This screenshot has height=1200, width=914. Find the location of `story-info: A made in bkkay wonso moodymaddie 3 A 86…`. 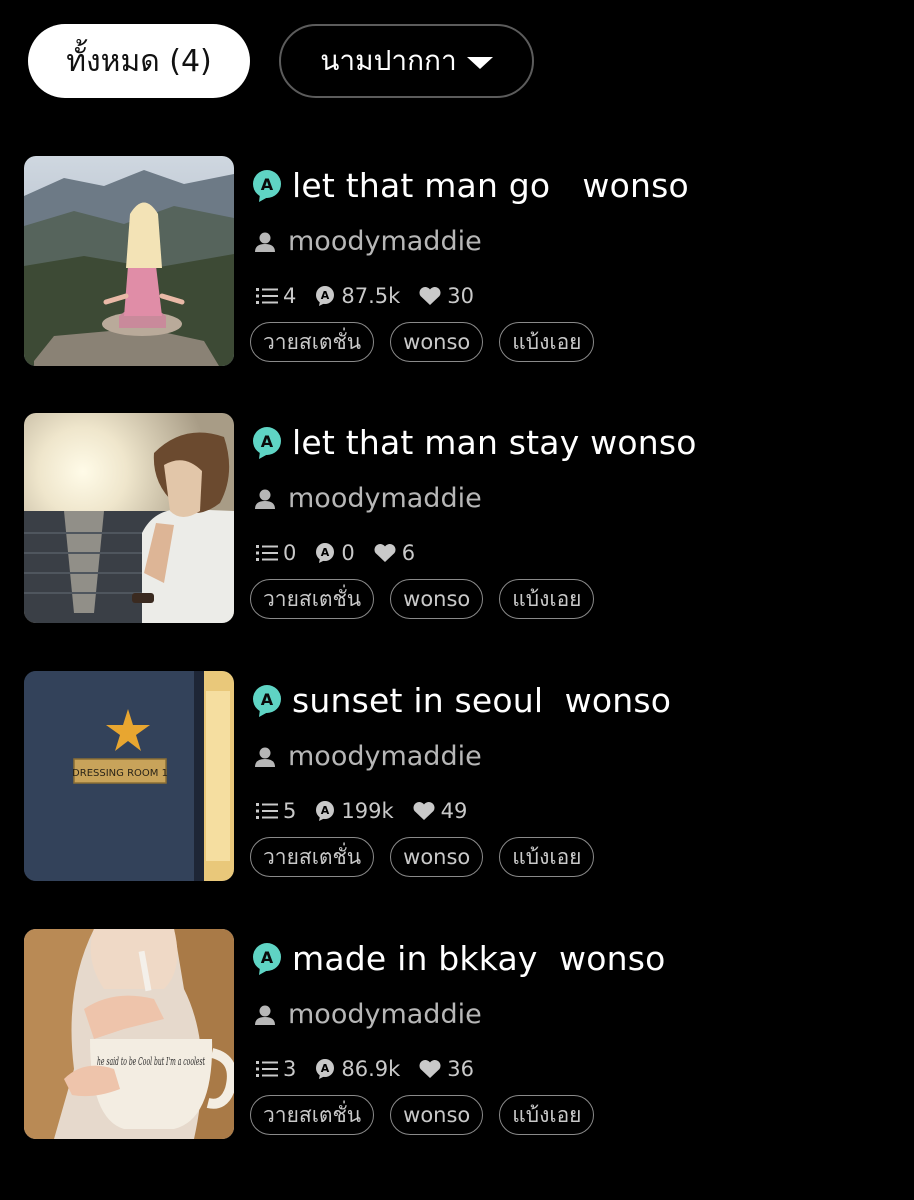

story-info: A made in bkkay wonso moodymaddie 3 A 86… is located at coordinates (577, 1035).